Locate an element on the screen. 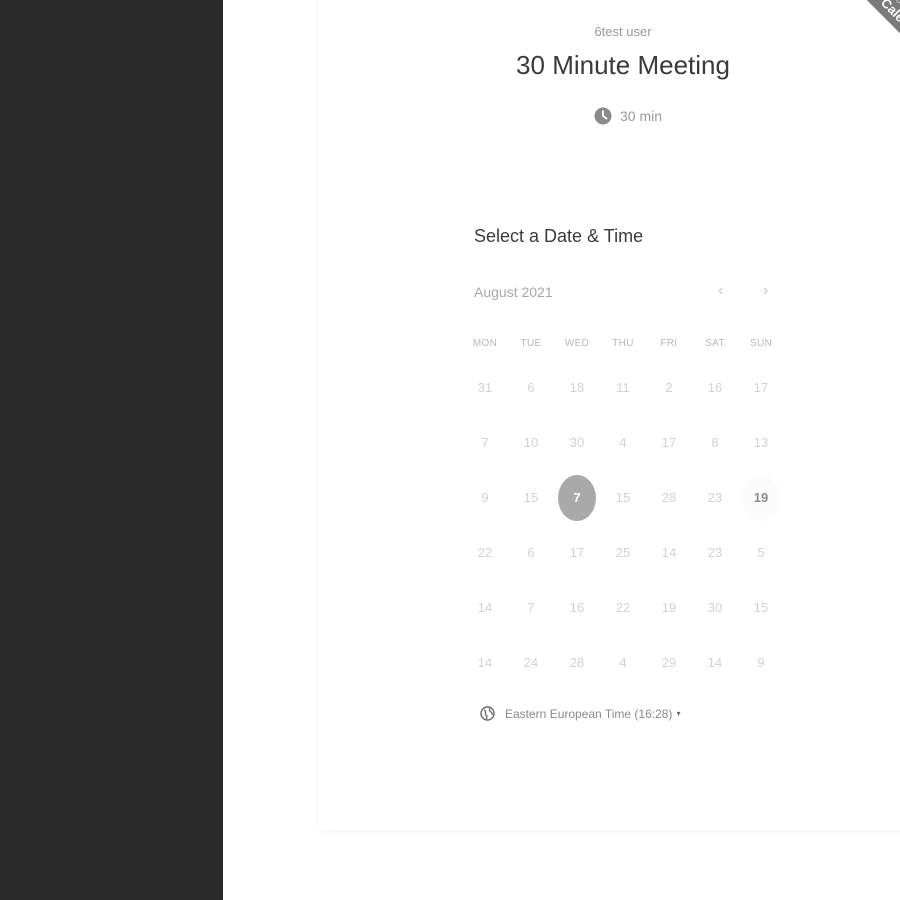 The width and height of the screenshot is (900, 900). calendar-day: 10 is located at coordinates (531, 442).